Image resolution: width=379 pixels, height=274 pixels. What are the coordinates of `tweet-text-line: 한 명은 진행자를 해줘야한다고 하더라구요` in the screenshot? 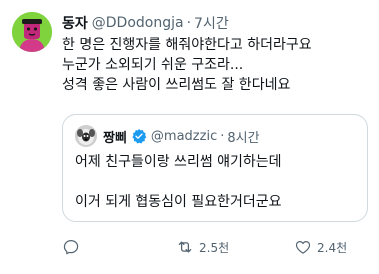 It's located at (187, 45).